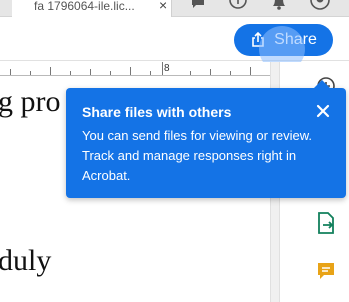  What do you see at coordinates (295, 39) in the screenshot?
I see `share-button-label: Share` at bounding box center [295, 39].